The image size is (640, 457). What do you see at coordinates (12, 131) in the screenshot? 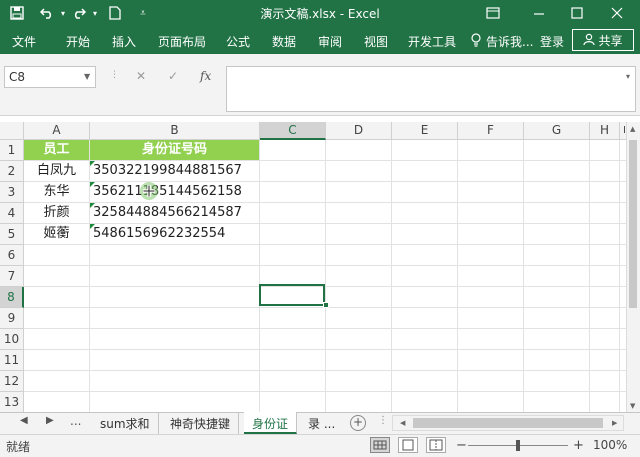
I see `select-all-corner` at bounding box center [12, 131].